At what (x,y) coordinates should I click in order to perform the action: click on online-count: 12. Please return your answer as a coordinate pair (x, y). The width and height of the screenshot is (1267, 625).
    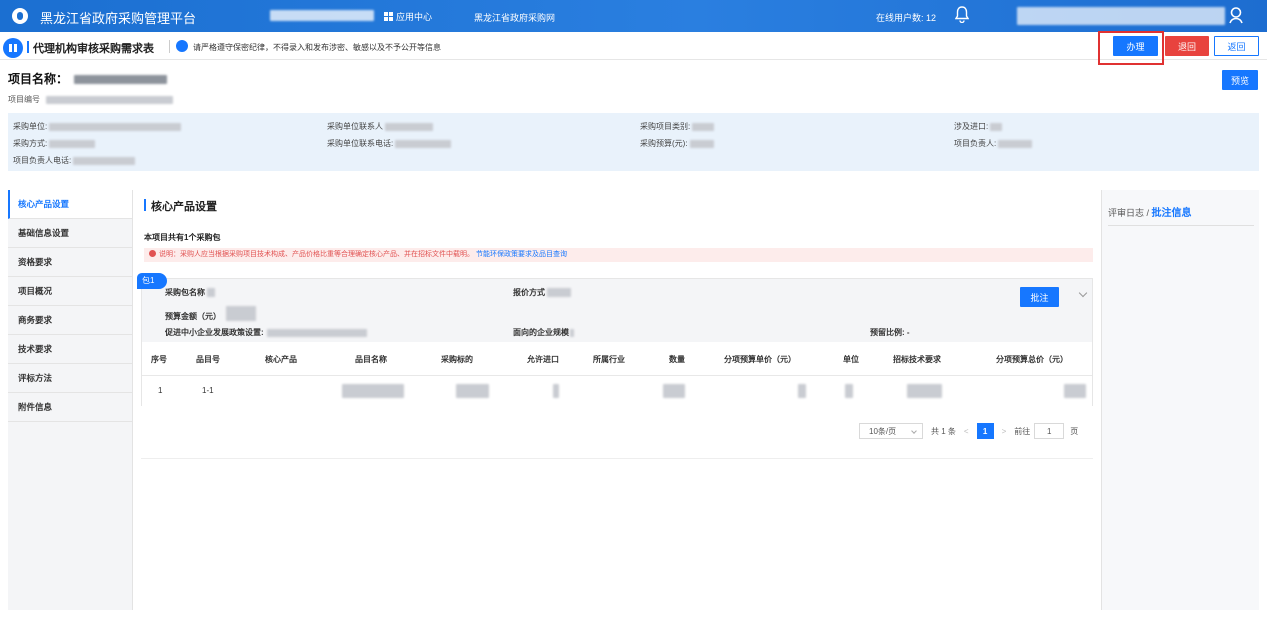
    Looking at the image, I should click on (931, 18).